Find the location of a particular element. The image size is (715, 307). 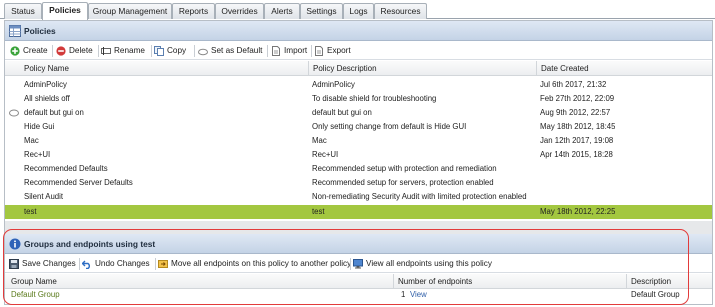

delete-button: Delete is located at coordinates (77, 51).